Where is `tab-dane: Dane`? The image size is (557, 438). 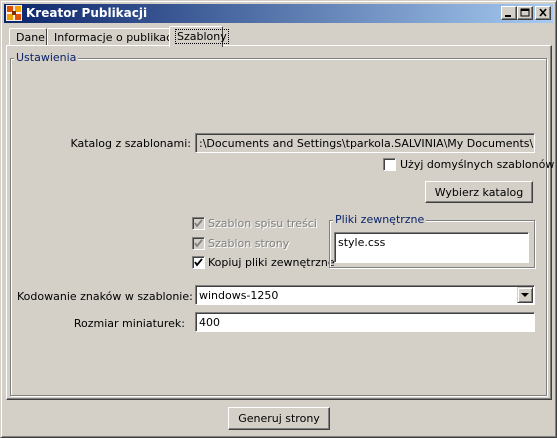
tab-dane: Dane is located at coordinates (28, 37).